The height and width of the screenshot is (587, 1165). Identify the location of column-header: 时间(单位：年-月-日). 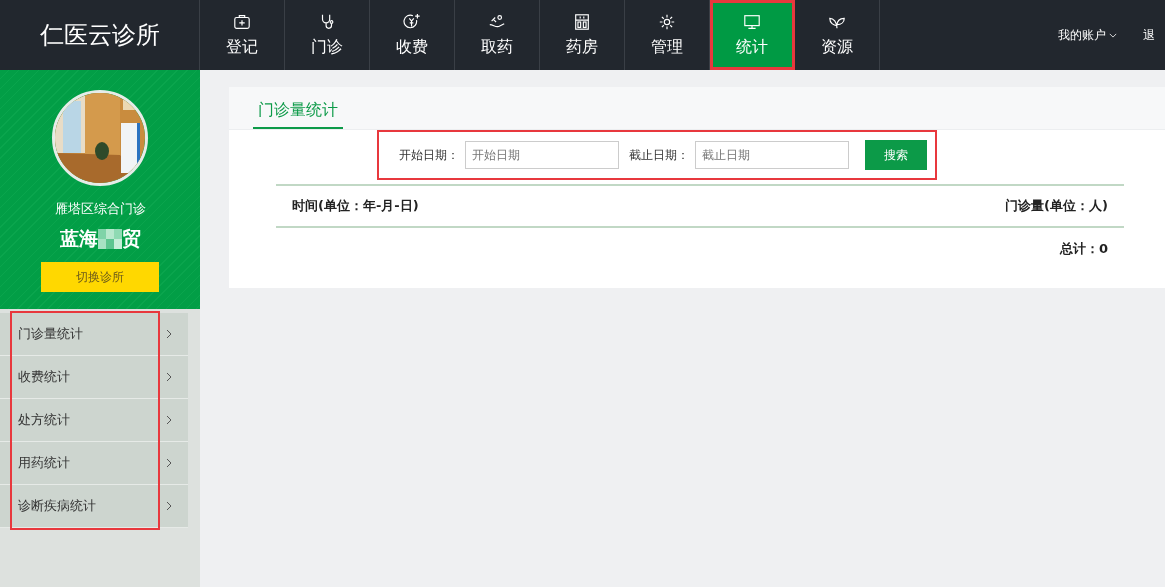
(355, 206).